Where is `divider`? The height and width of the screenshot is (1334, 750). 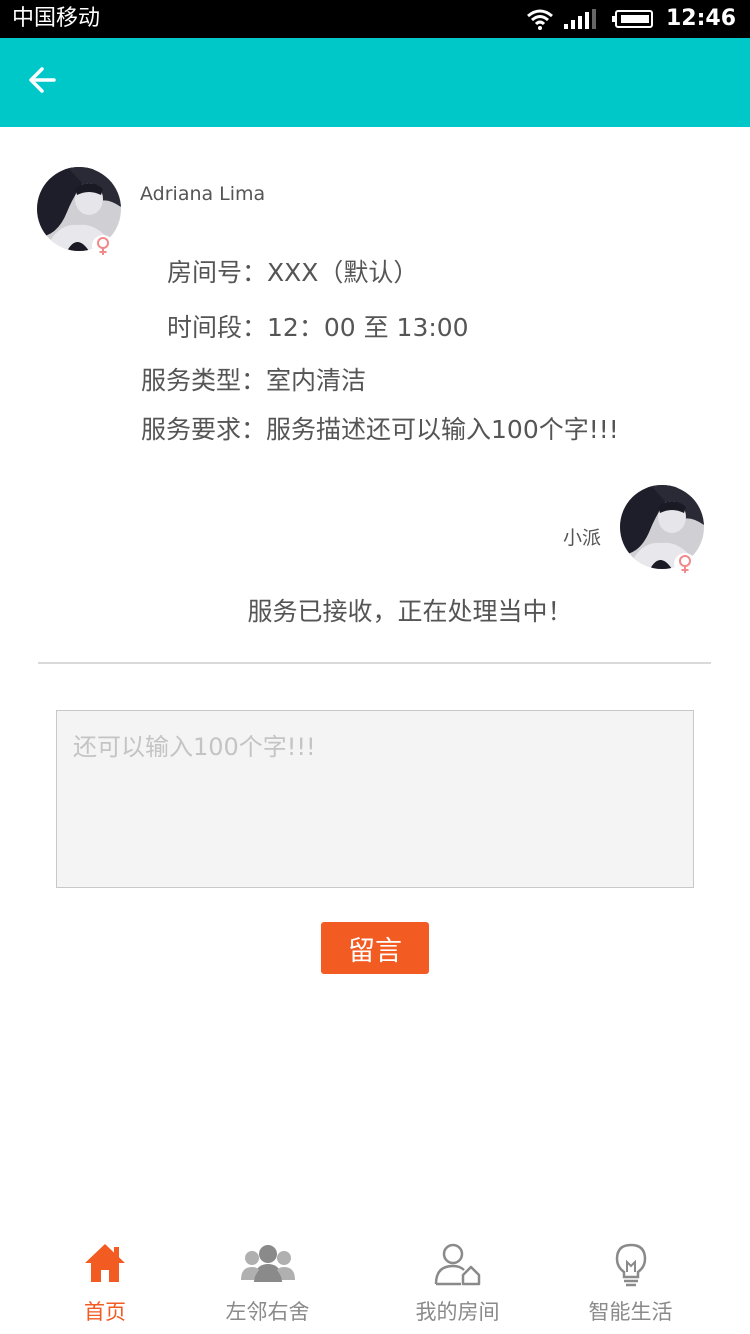 divider is located at coordinates (374, 663).